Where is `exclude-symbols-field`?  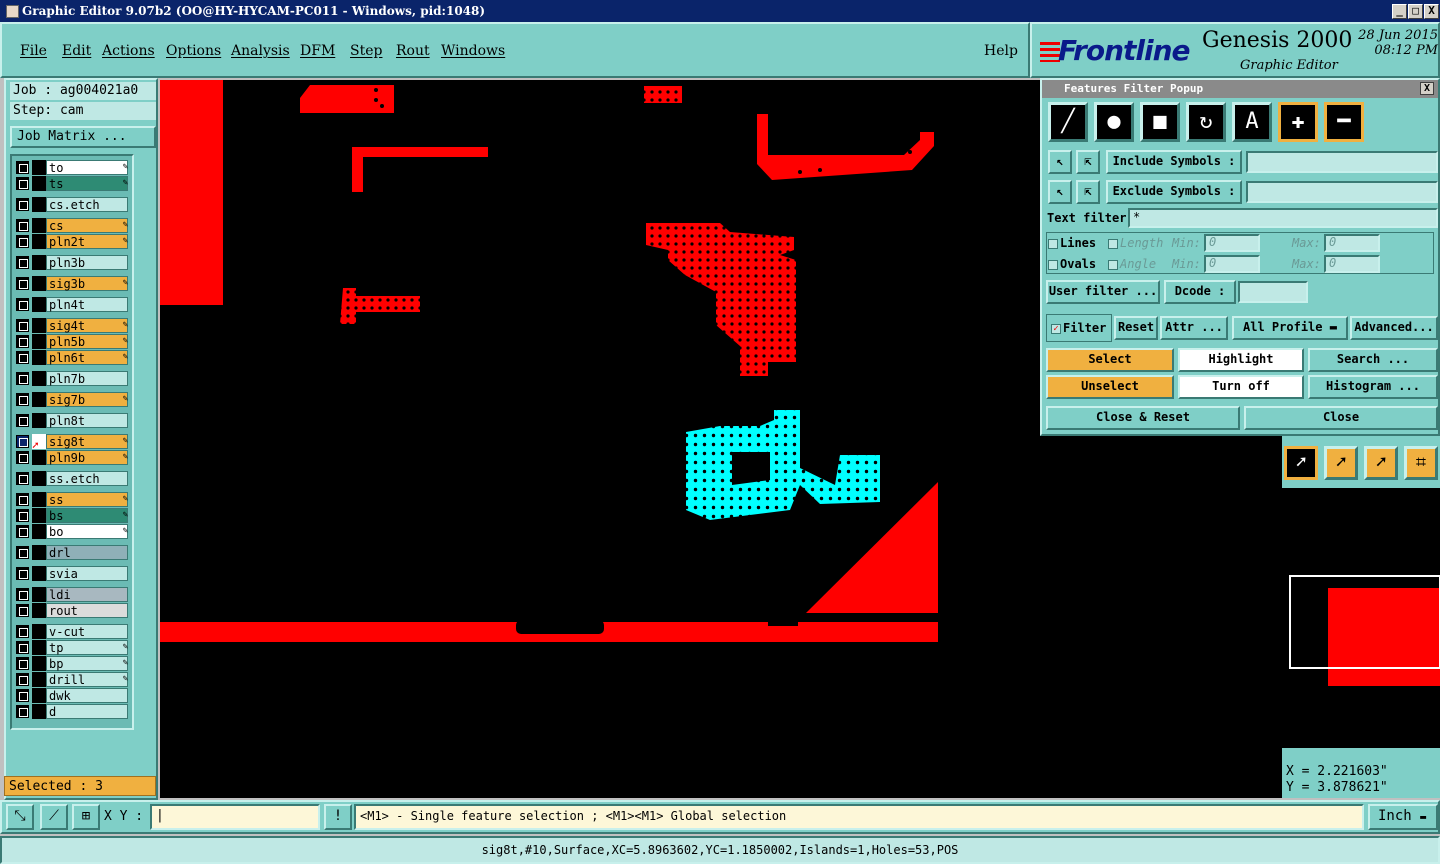
exclude-symbols-field is located at coordinates (1342, 192).